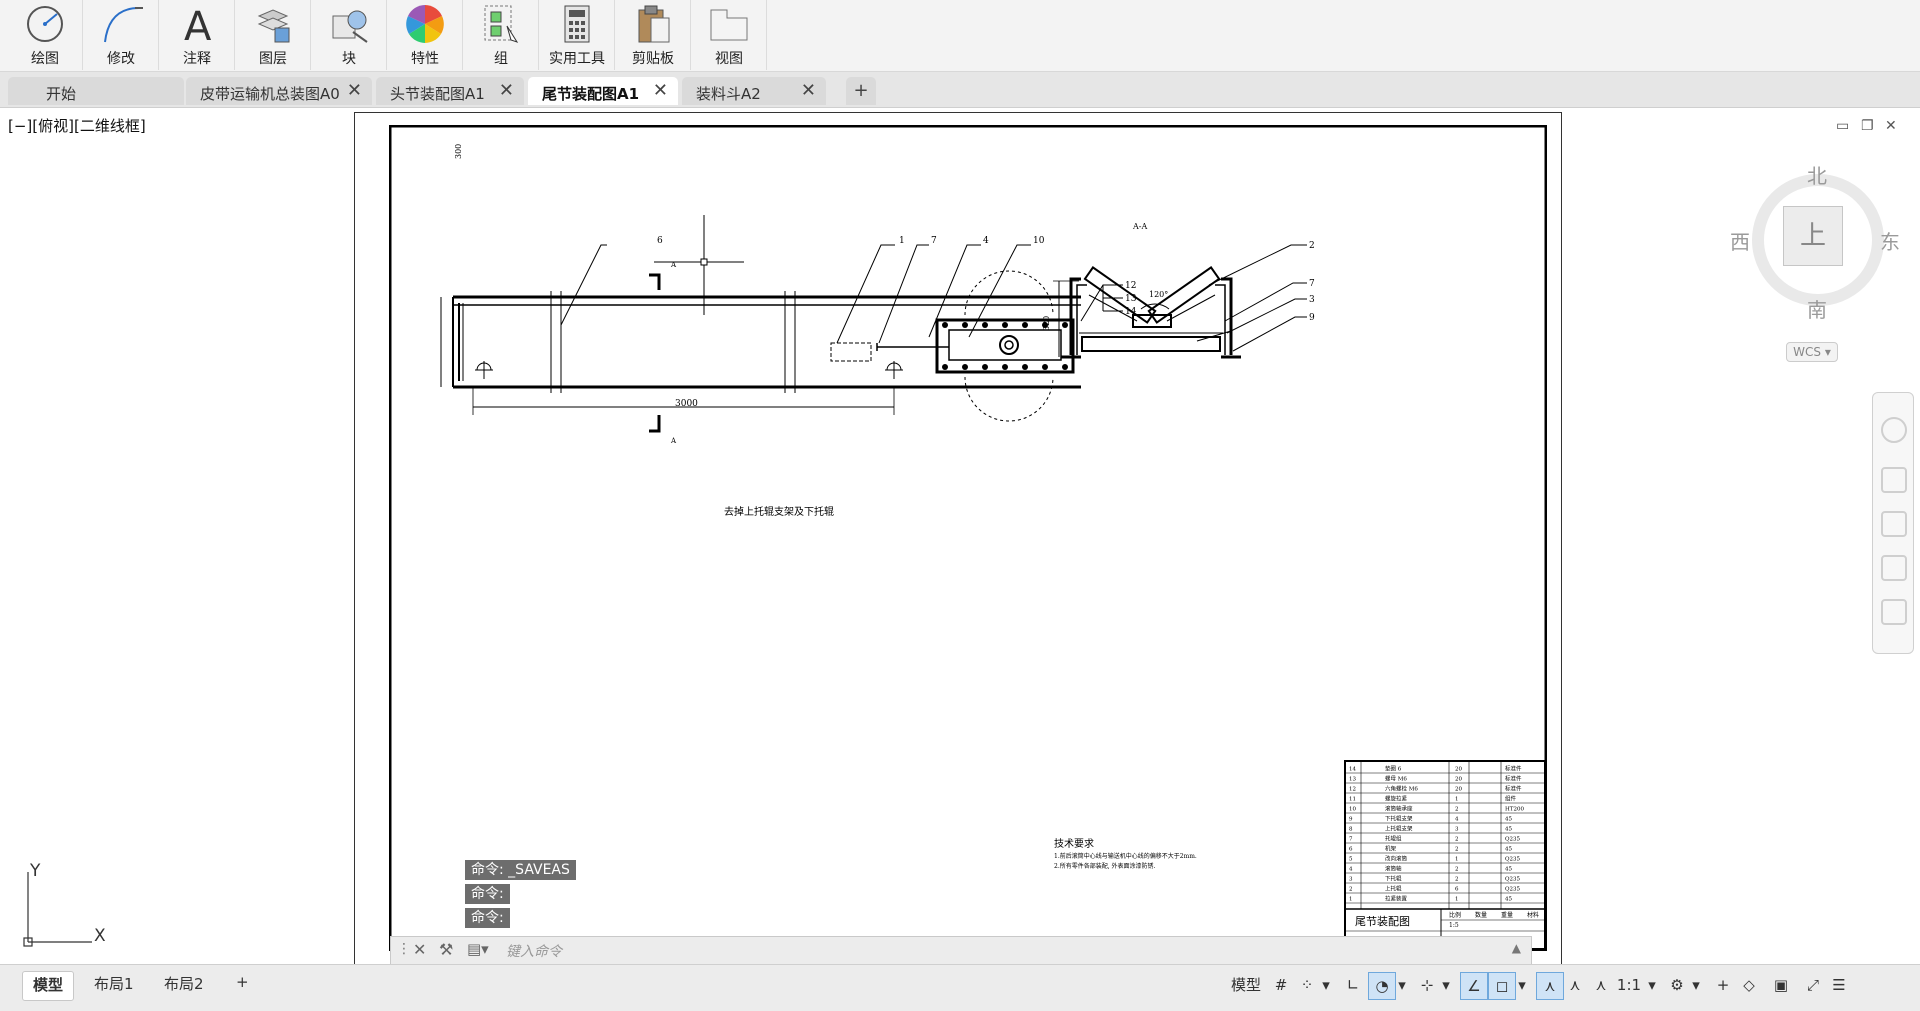 The width and height of the screenshot is (1920, 1011). I want to click on tab-hopper: 装料斗A2 ✕, so click(754, 91).